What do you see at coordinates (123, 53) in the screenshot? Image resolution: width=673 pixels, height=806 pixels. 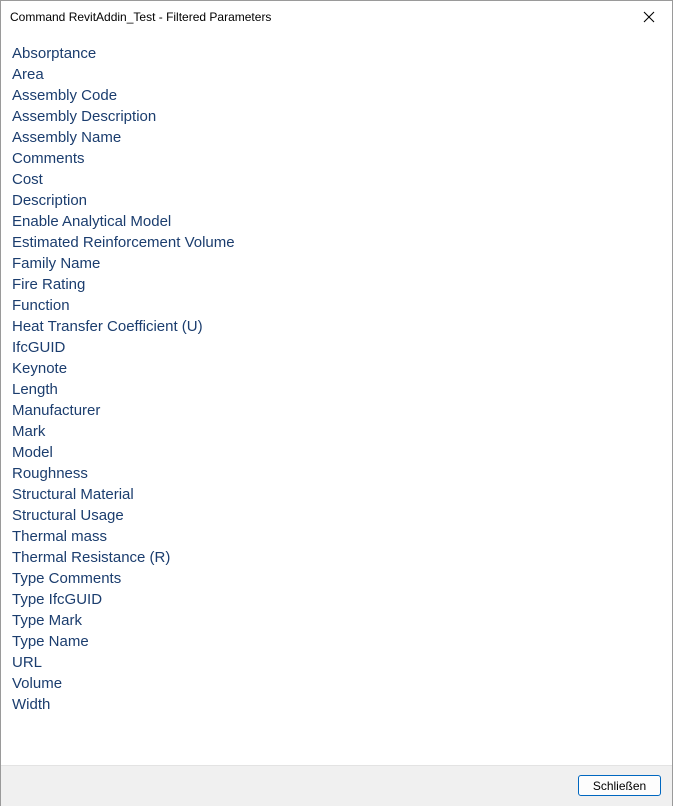 I see `parameter-list-item: Absorptance` at bounding box center [123, 53].